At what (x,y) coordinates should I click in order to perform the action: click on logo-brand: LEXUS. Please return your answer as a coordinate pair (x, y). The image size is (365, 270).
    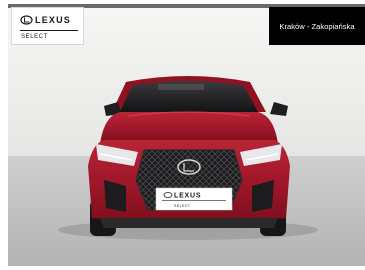
    Looking at the image, I should click on (53, 20).